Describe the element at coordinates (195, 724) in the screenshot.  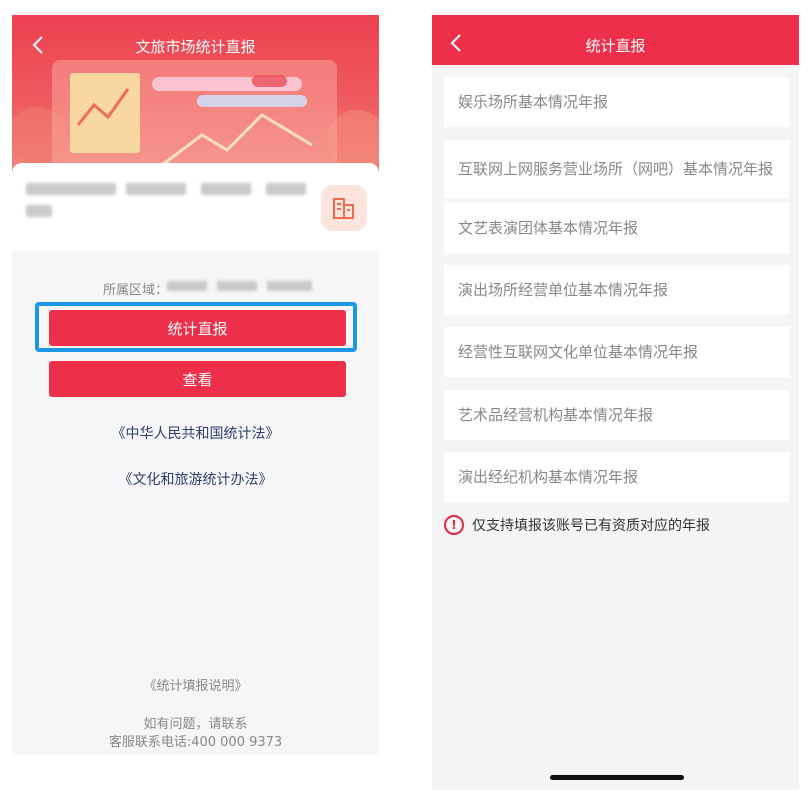
I see `contact-prompt: 如有问题，请联系` at that location.